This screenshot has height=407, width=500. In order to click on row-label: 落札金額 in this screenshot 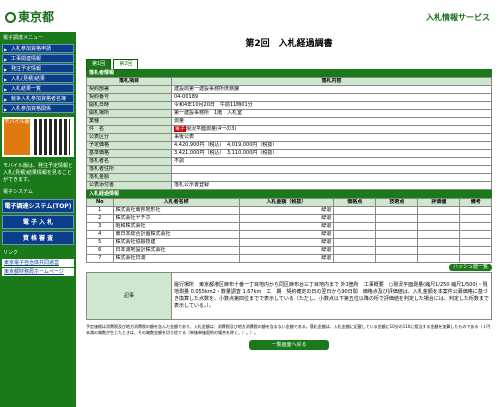, I will do `click(129, 177)`.